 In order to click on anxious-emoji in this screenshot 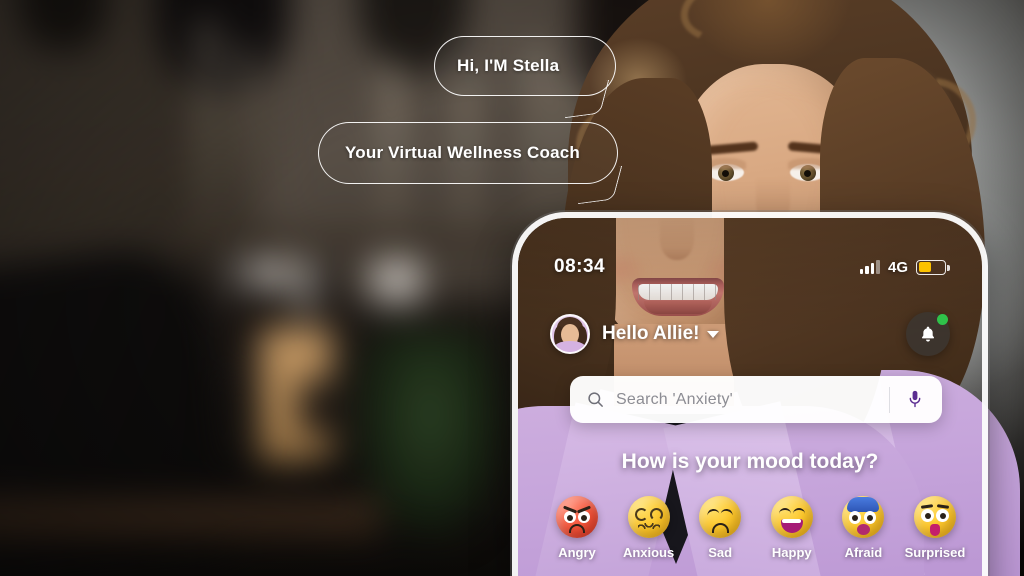, I will do `click(648, 517)`.